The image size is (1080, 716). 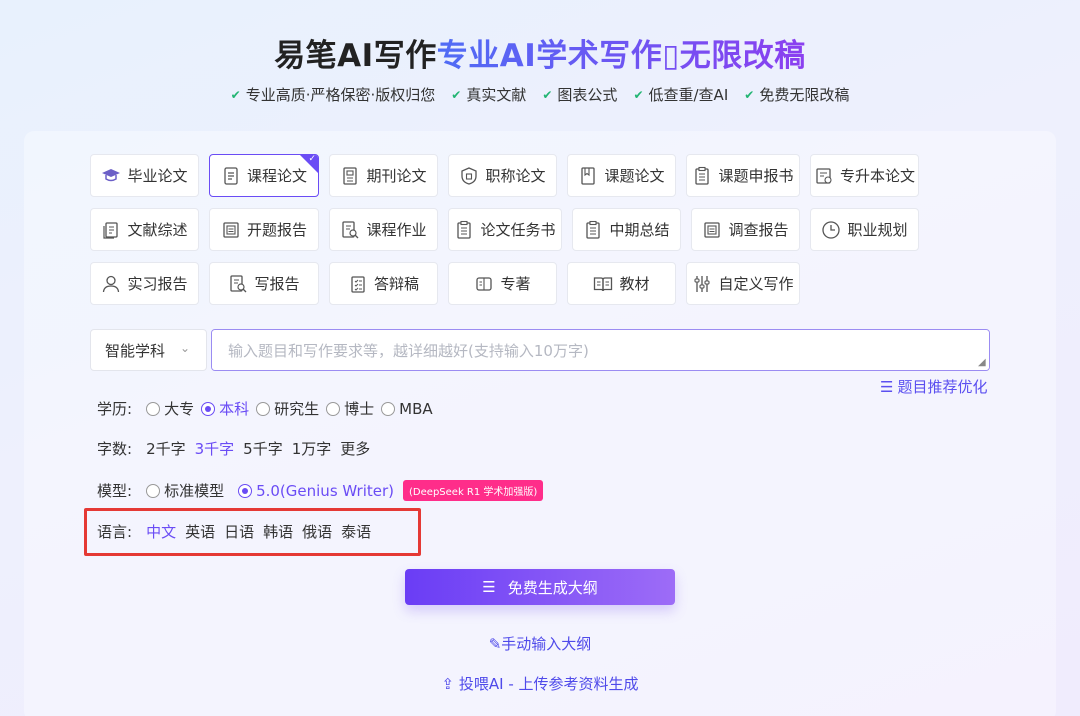 What do you see at coordinates (702, 175) in the screenshot?
I see `clipboard-icon` at bounding box center [702, 175].